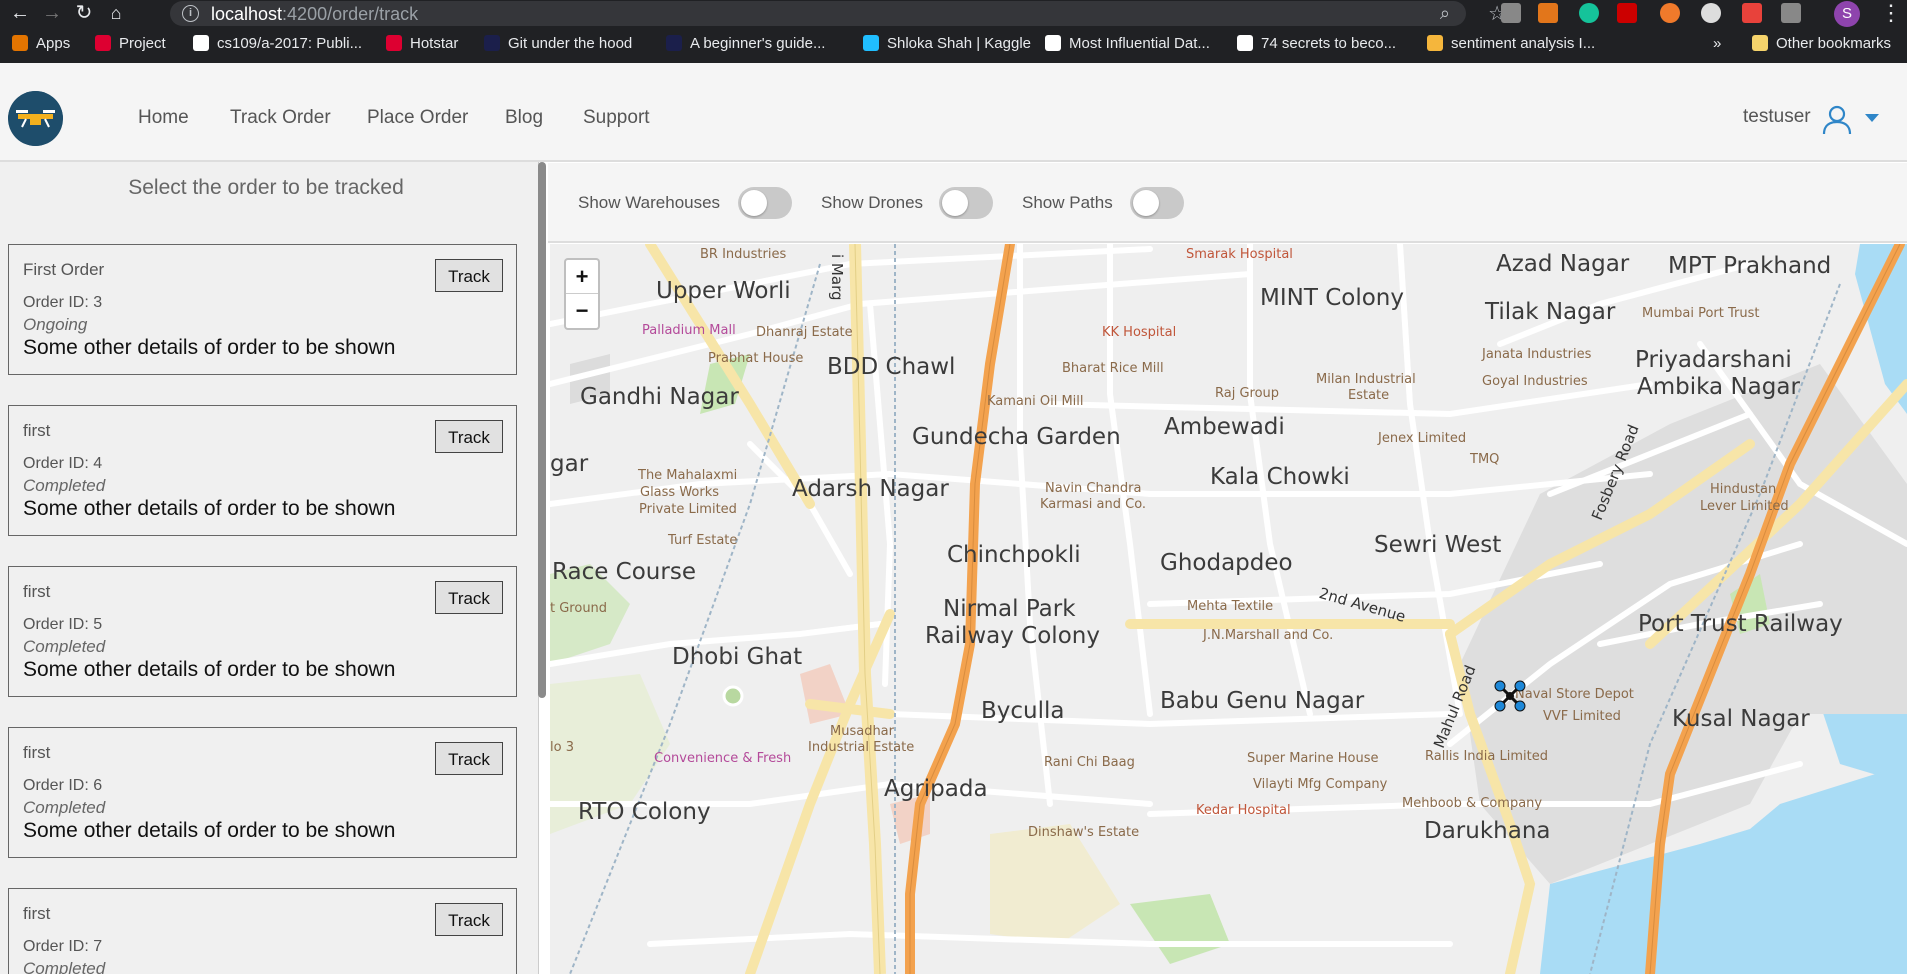 The width and height of the screenshot is (1907, 974). What do you see at coordinates (35, 118) in the screenshot?
I see `drone-logo` at bounding box center [35, 118].